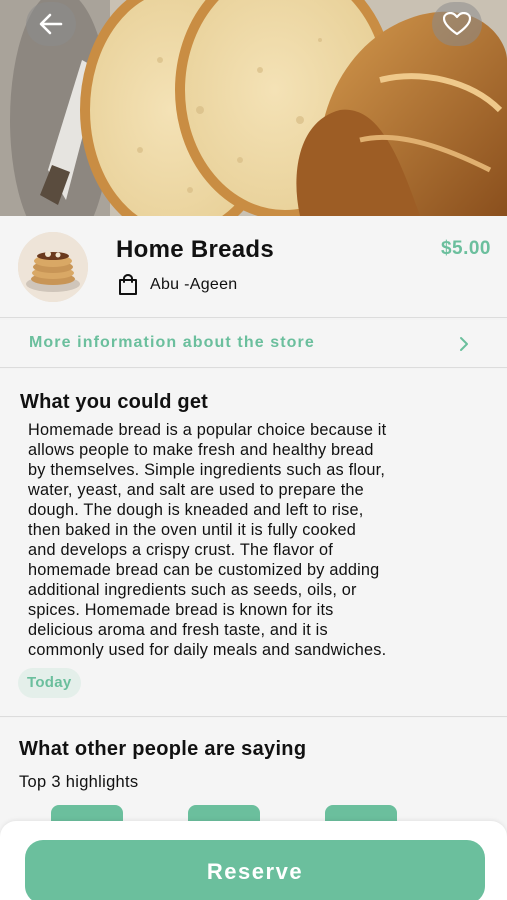  What do you see at coordinates (172, 342) in the screenshot?
I see `store-info-label: More information about the store` at bounding box center [172, 342].